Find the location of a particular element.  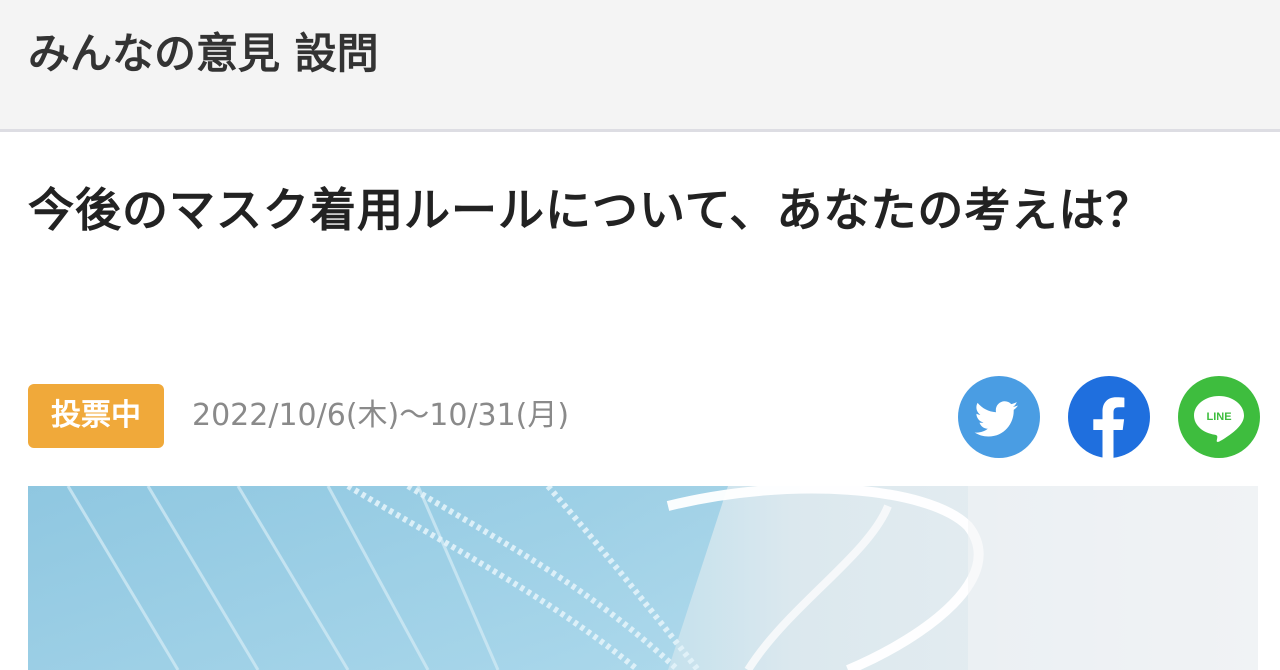

meta-row: 投票中 2022/10/6(木)〜10/31(月) LINE is located at coordinates (644, 417).